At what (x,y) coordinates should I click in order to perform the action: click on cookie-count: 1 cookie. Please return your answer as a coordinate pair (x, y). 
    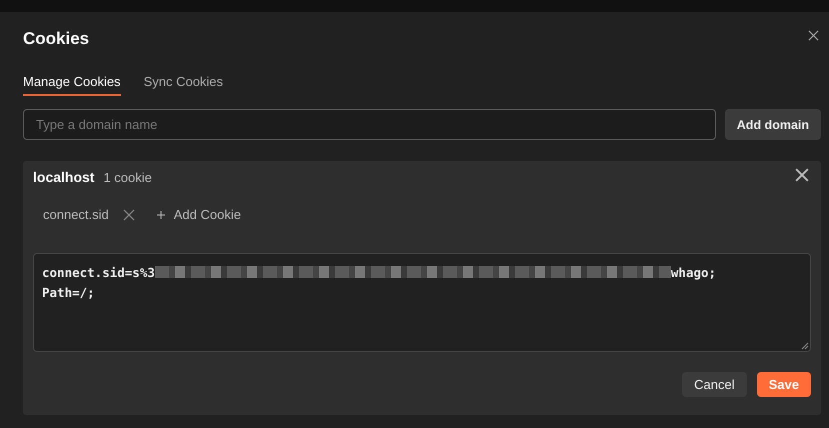
    Looking at the image, I should click on (127, 177).